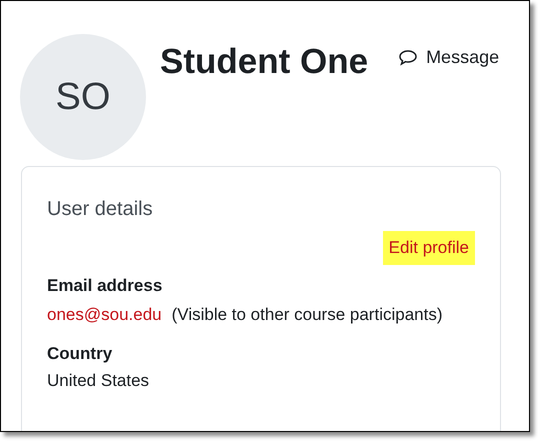 The image size is (538, 441). I want to click on field-label: Country, so click(80, 353).